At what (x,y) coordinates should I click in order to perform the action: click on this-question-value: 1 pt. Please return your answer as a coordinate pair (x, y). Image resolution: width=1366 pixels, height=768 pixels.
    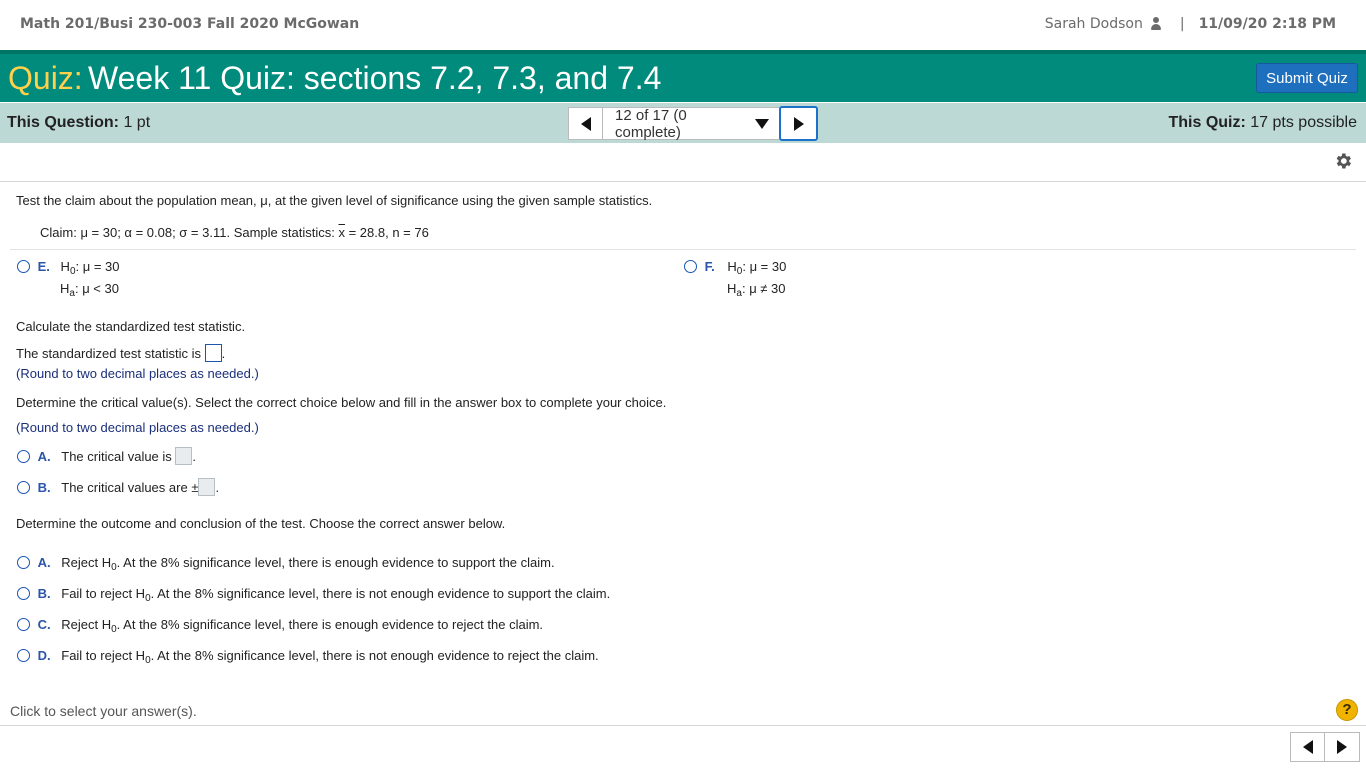
    Looking at the image, I should click on (137, 122).